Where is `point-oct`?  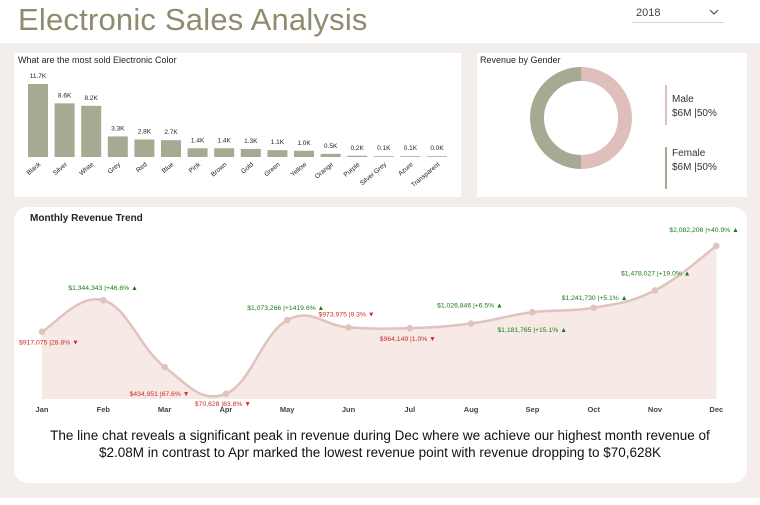 point-oct is located at coordinates (593, 308).